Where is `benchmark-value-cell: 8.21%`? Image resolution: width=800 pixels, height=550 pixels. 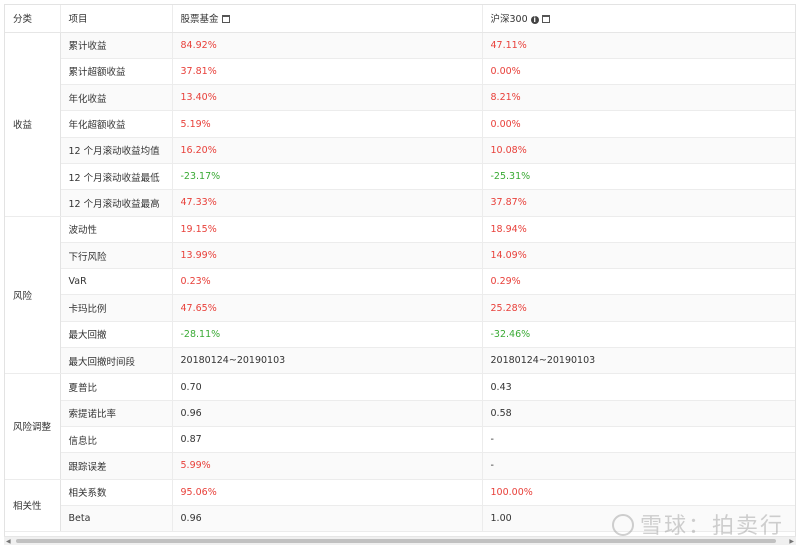
benchmark-value-cell: 8.21% is located at coordinates (638, 98).